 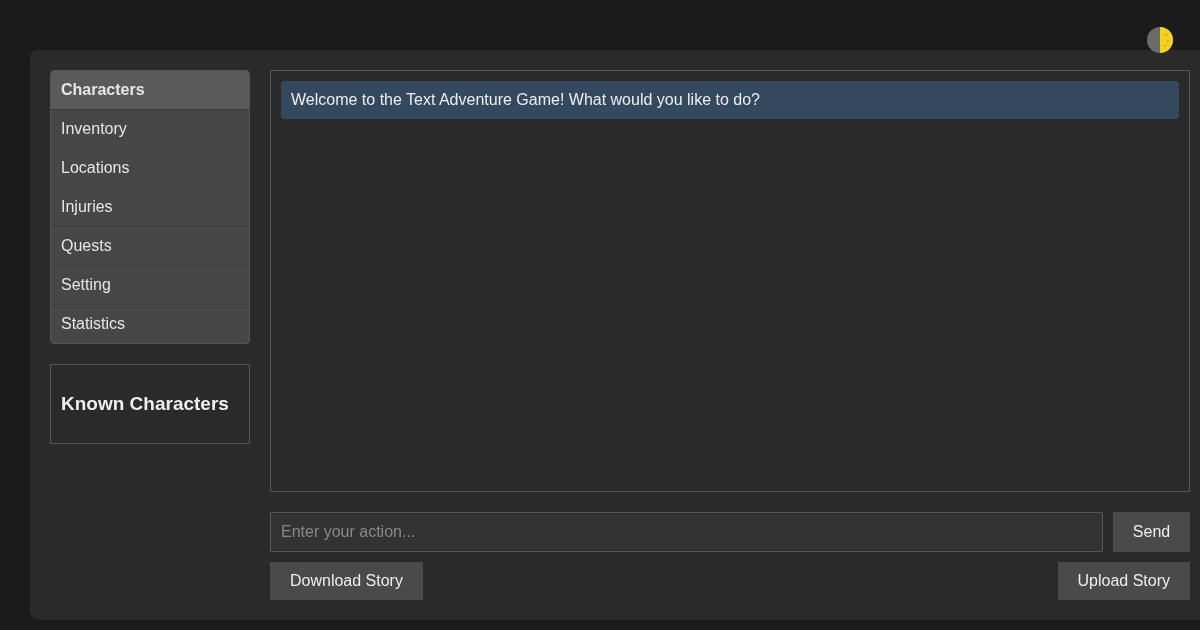 What do you see at coordinates (150, 90) in the screenshot?
I see `sidebar-item: Characters` at bounding box center [150, 90].